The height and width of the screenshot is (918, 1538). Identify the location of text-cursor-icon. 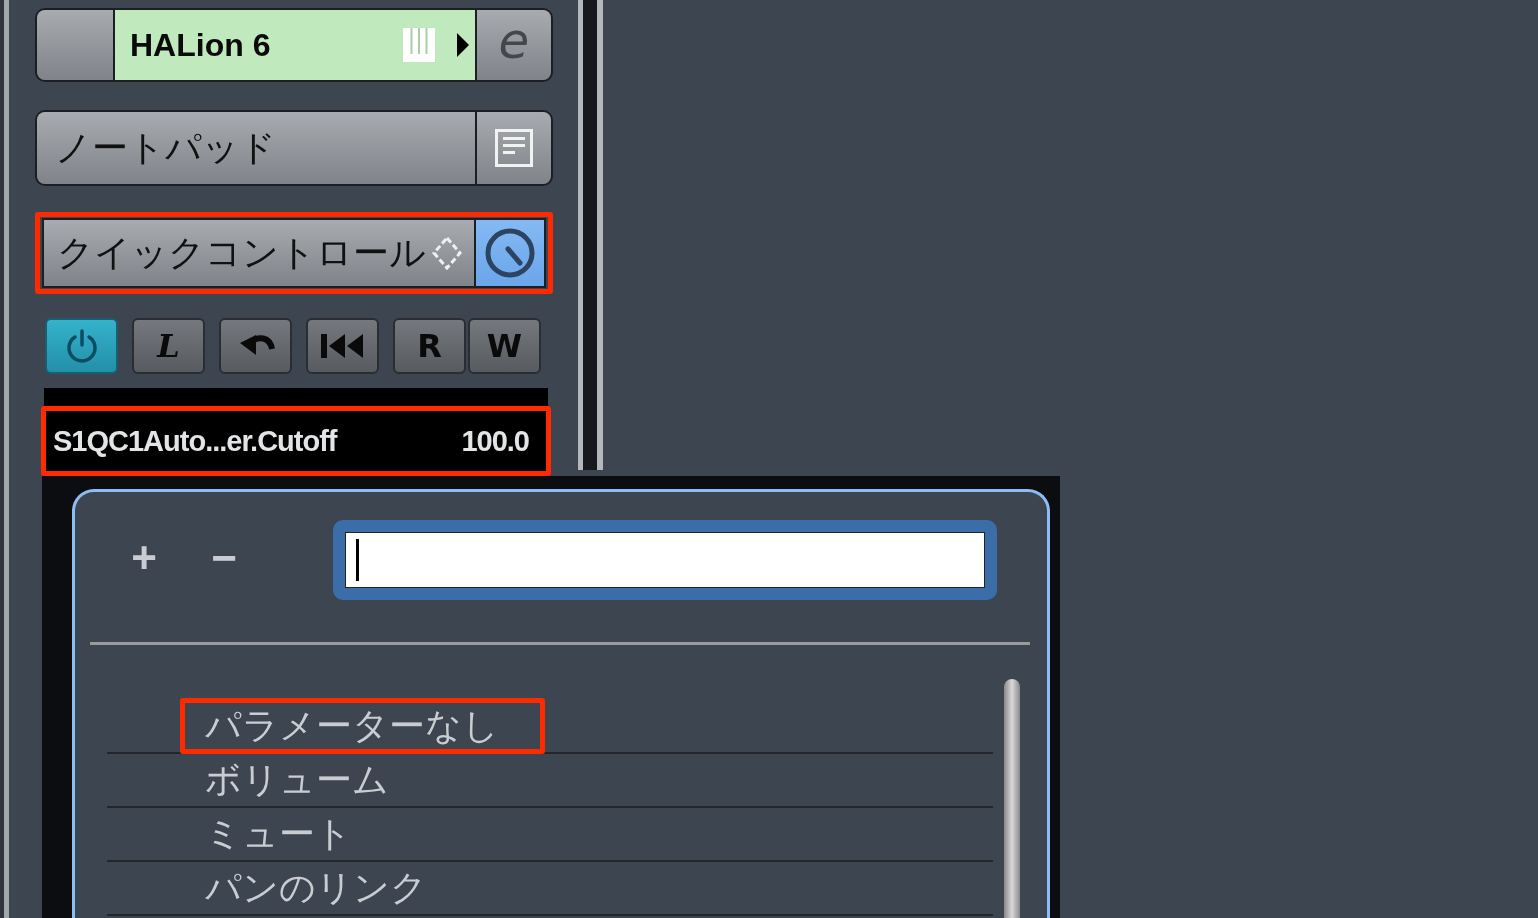
(357, 560).